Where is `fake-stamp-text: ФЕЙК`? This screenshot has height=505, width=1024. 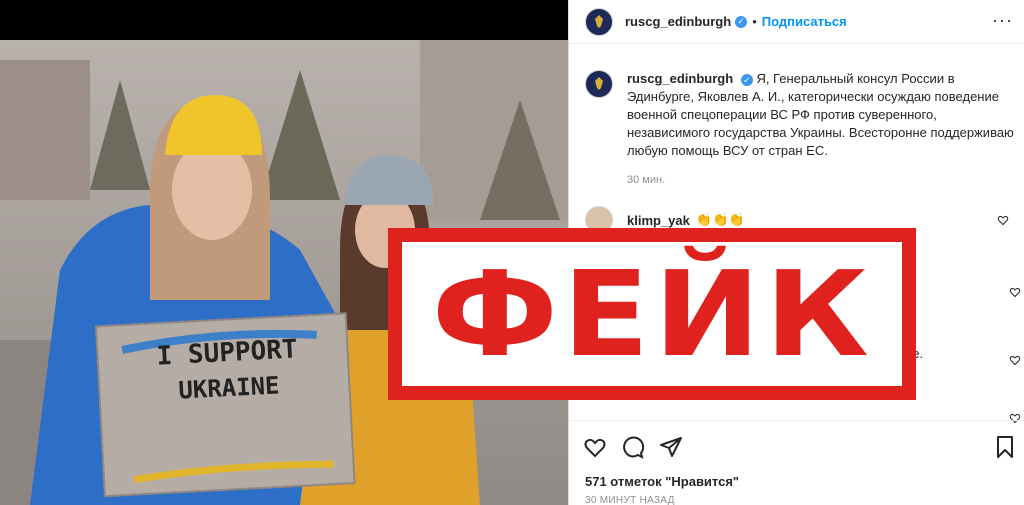 fake-stamp-text: ФЕЙК is located at coordinates (652, 314).